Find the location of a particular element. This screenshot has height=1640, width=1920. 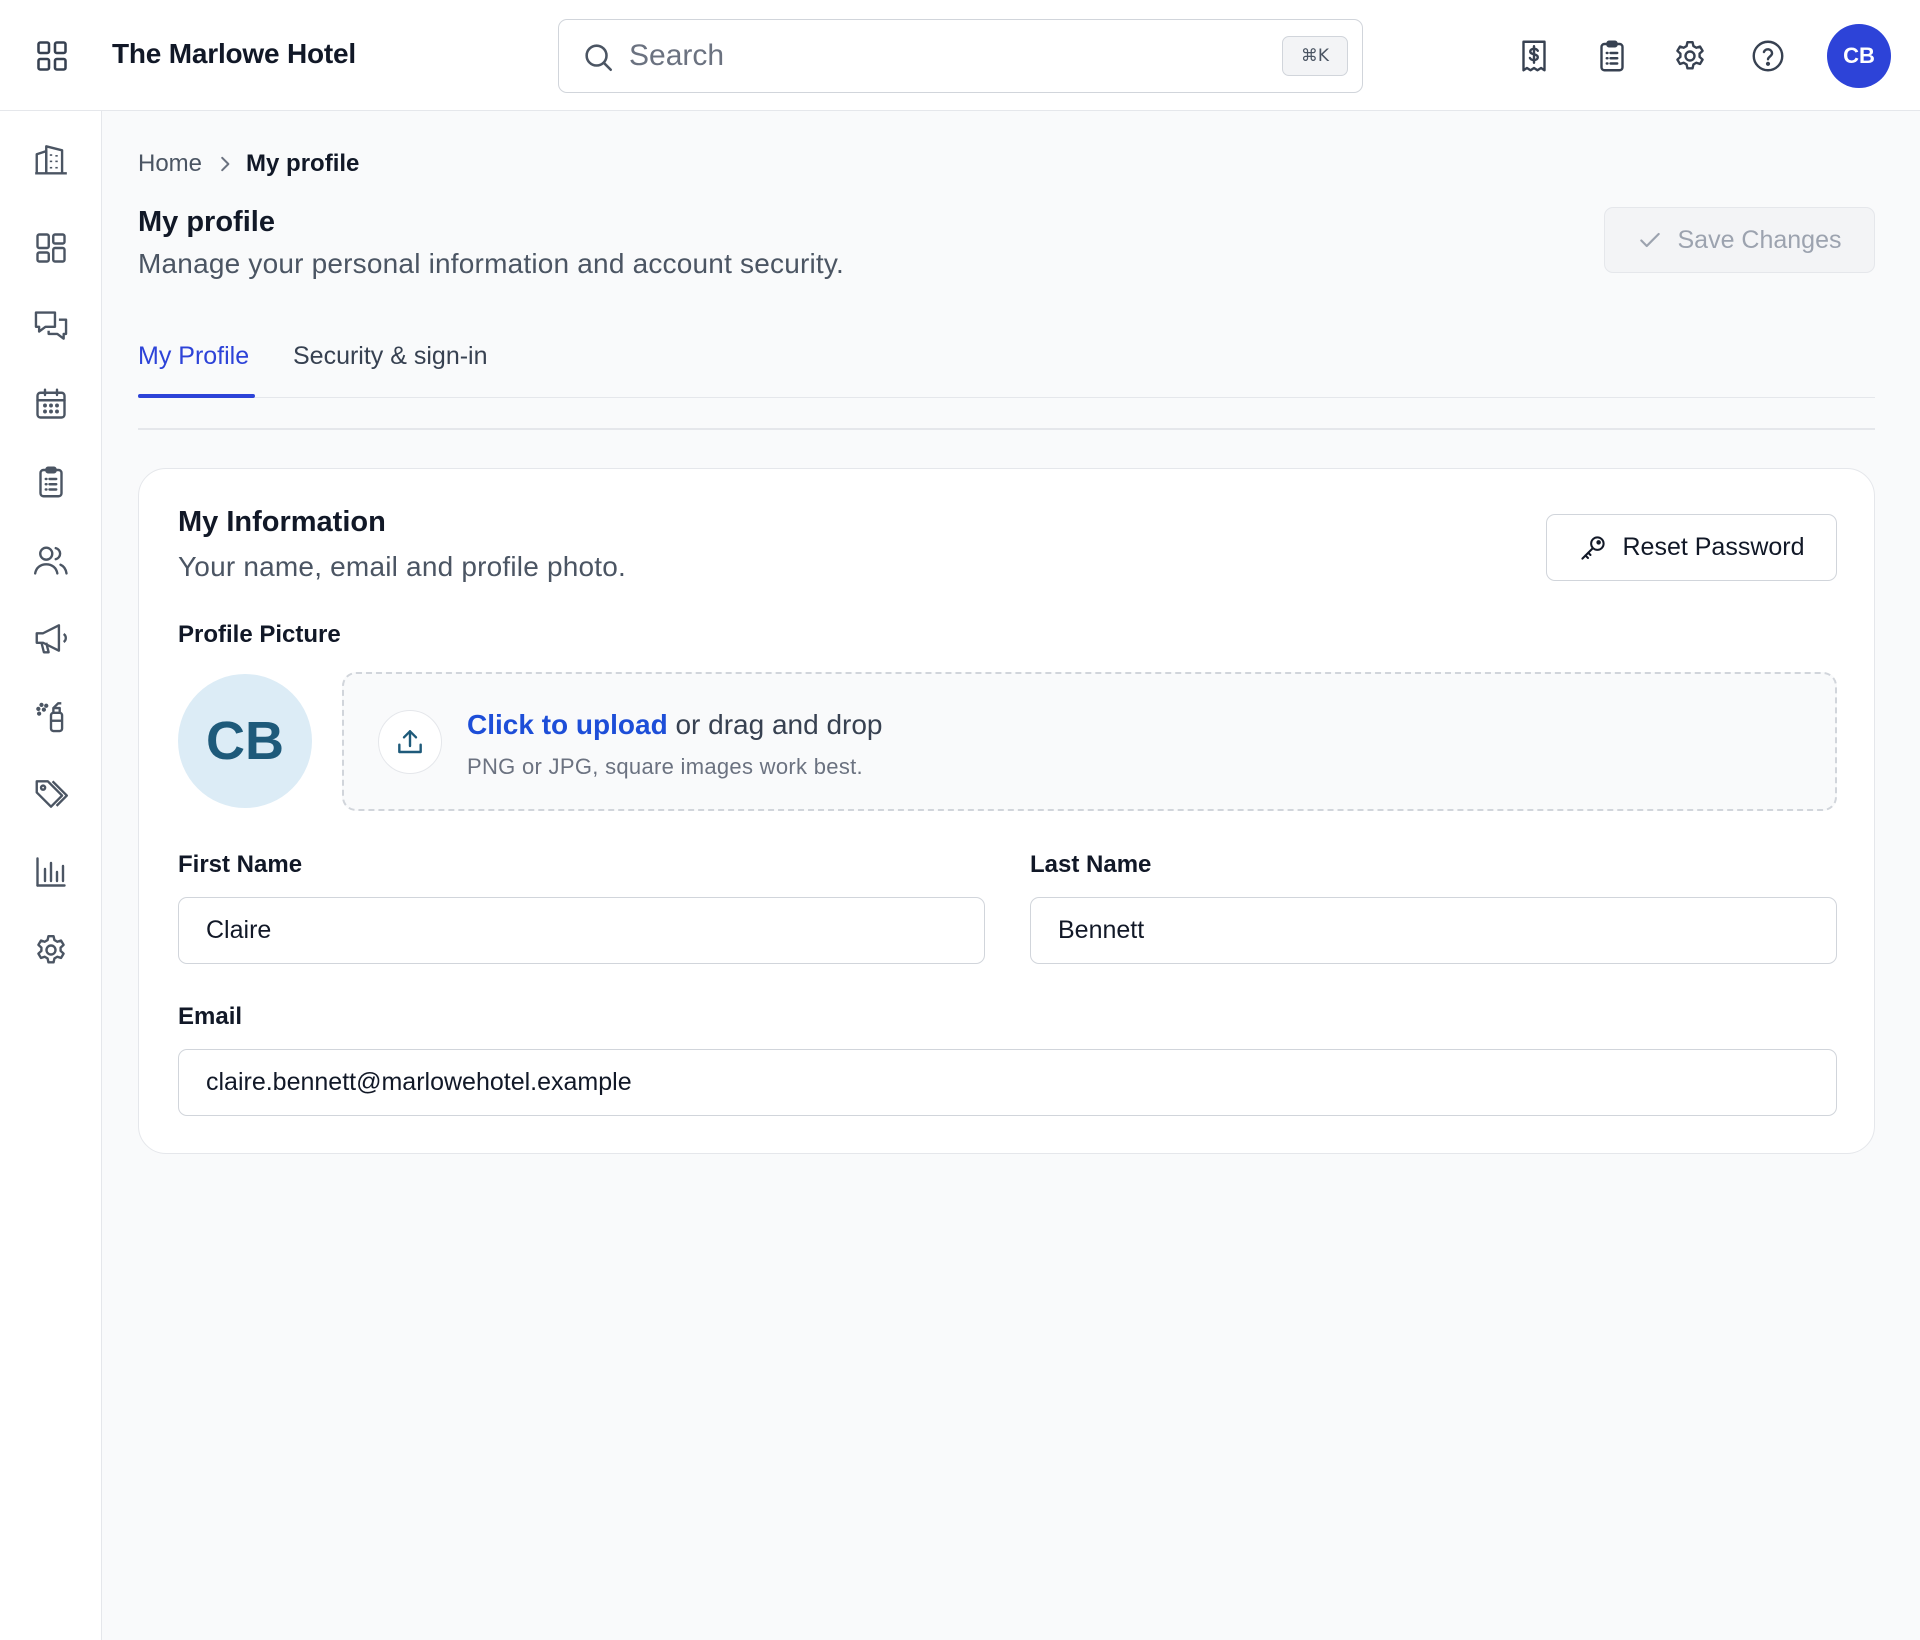

breadcrumb: Home My profile is located at coordinates (248, 164).